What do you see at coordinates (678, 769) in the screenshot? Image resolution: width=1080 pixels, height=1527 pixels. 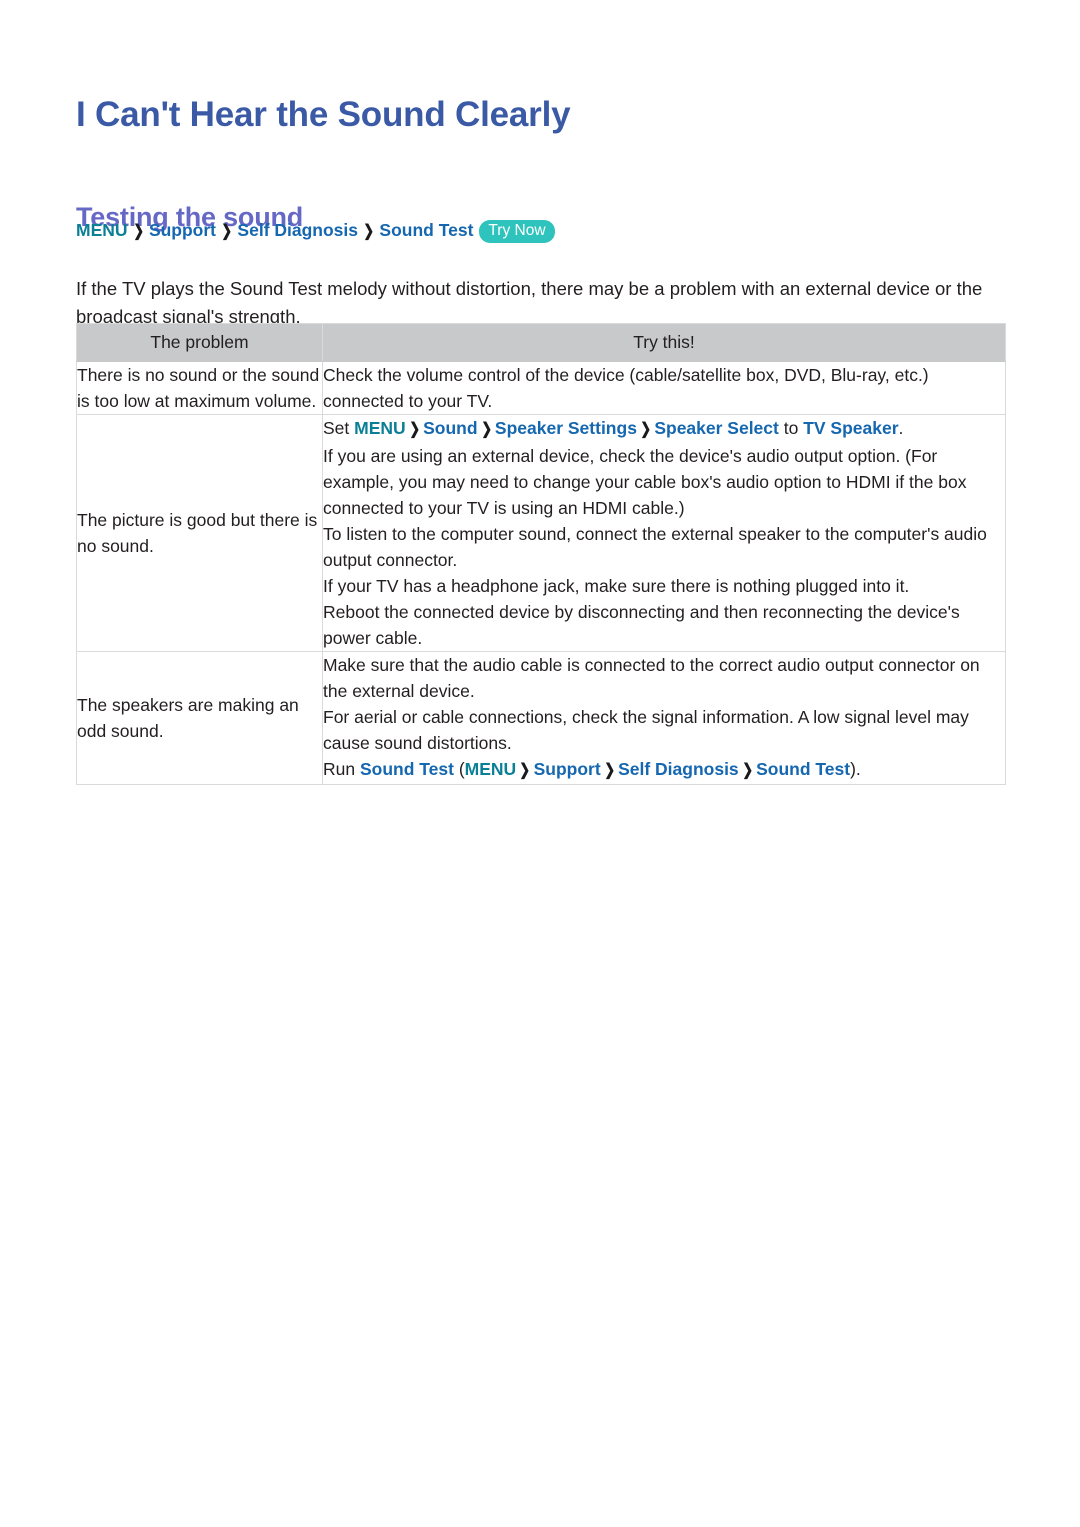 I see `menu-item-self-diagnosis: Self Diagnosis` at bounding box center [678, 769].